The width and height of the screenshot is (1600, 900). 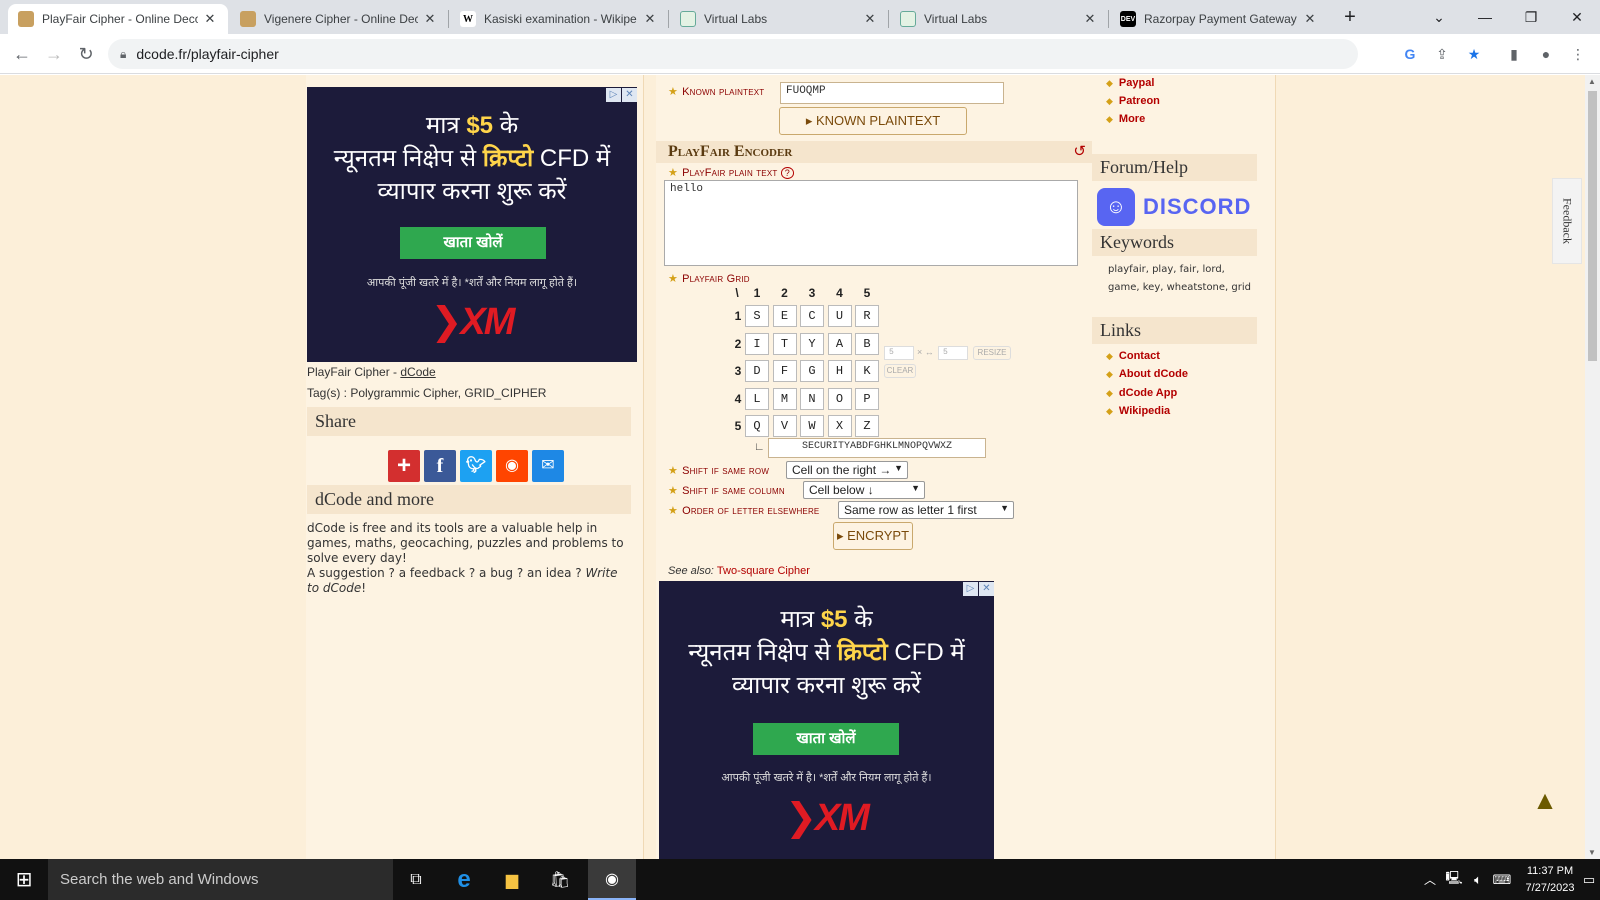 What do you see at coordinates (464, 879) in the screenshot?
I see `edge-icon: e` at bounding box center [464, 879].